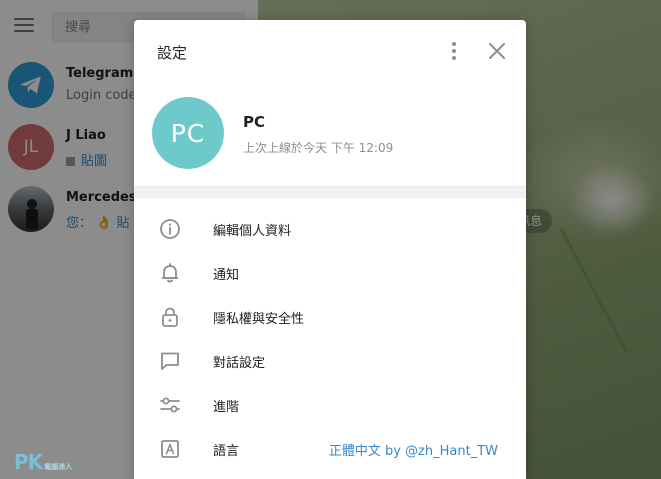 The image size is (661, 479). What do you see at coordinates (254, 122) in the screenshot?
I see `profile-name: PC` at bounding box center [254, 122].